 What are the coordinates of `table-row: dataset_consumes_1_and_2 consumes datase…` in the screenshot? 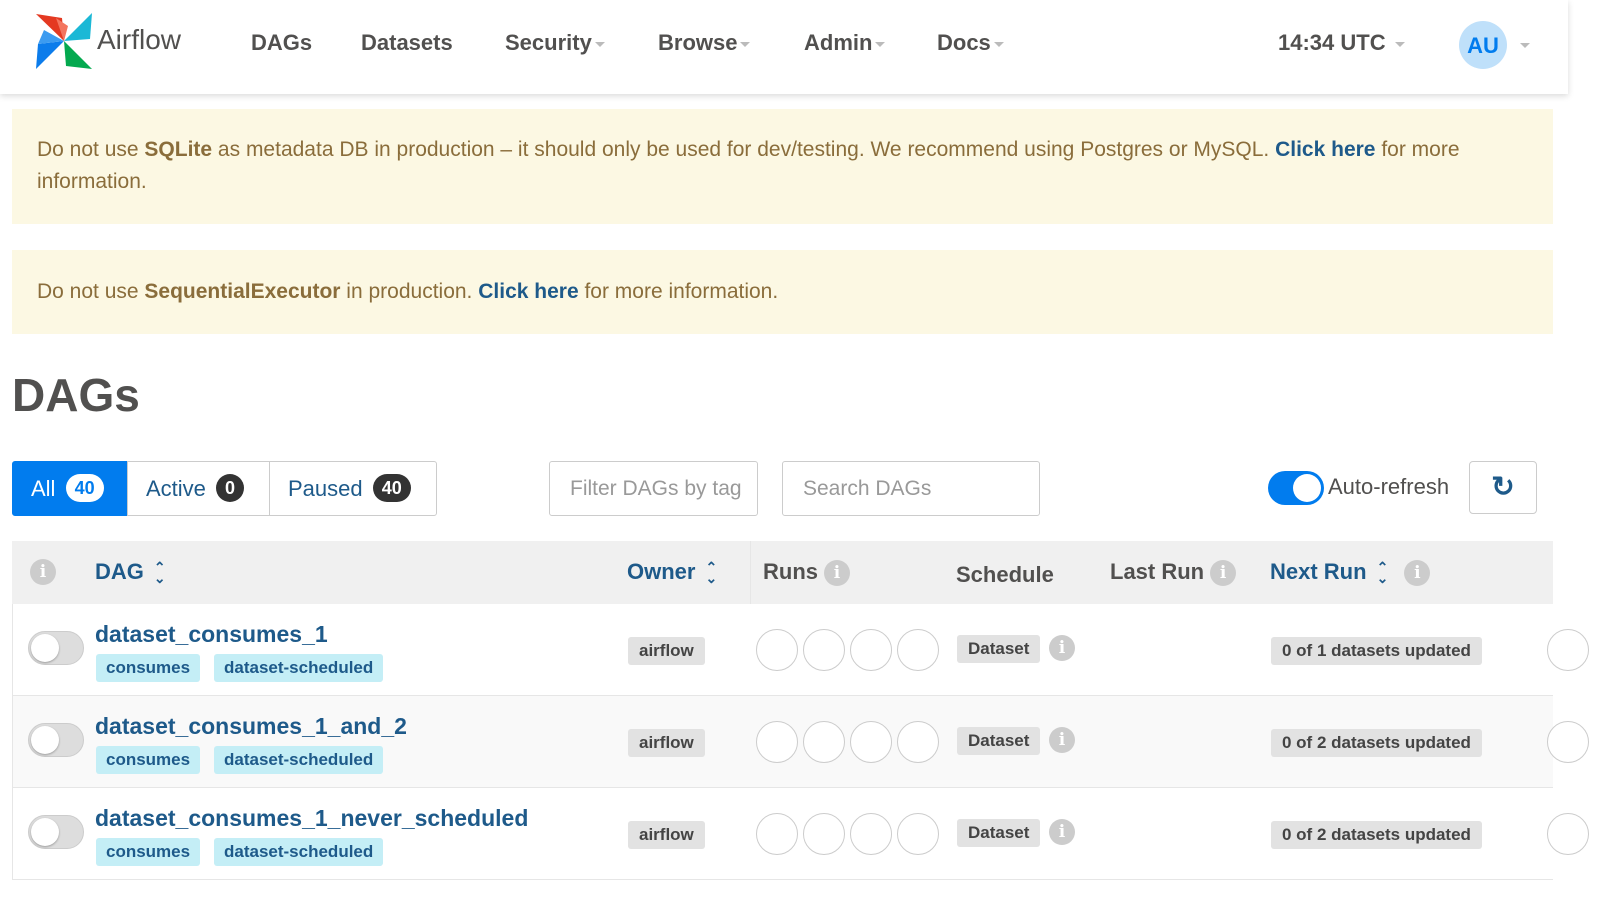 It's located at (800, 742).